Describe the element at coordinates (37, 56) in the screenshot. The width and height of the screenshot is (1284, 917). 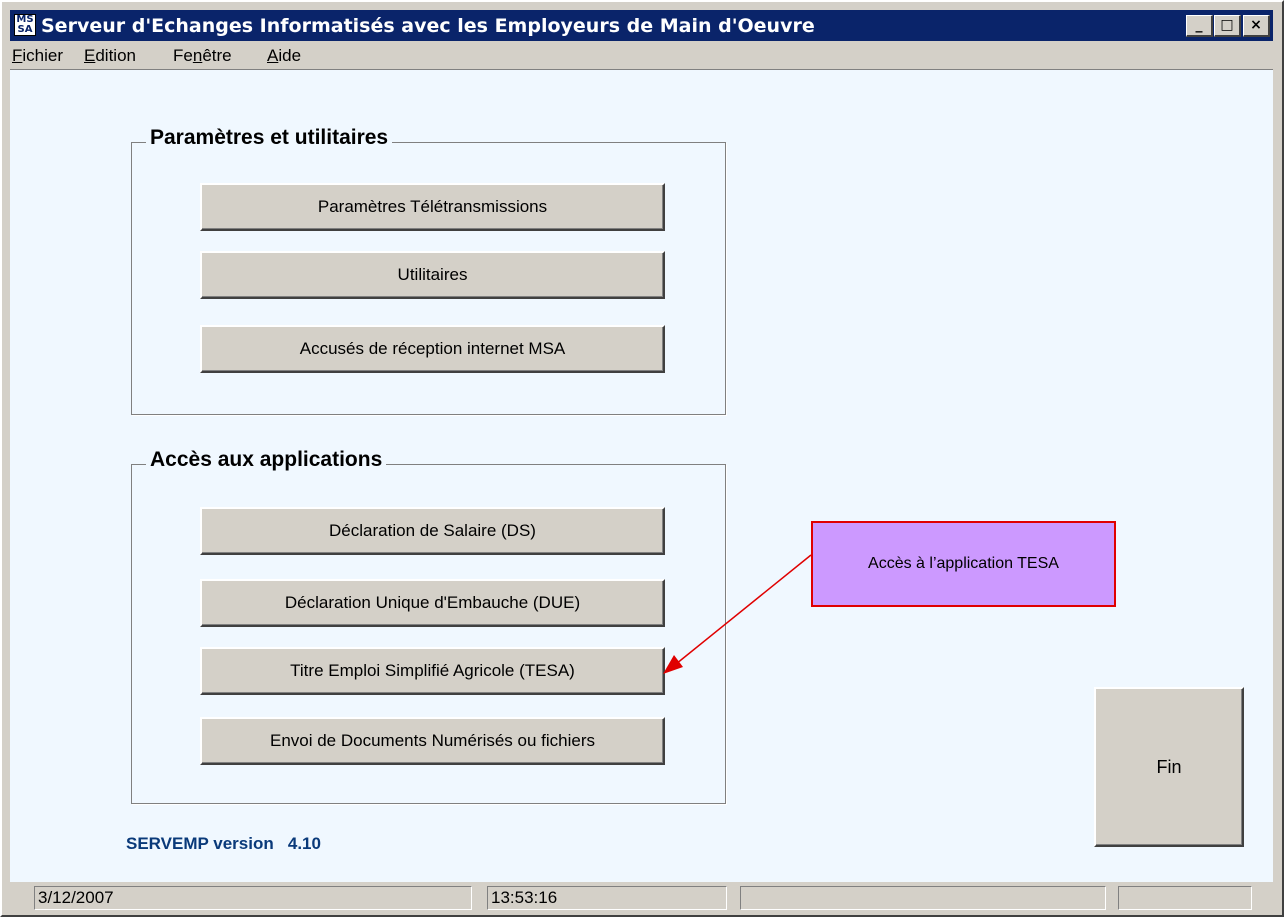
I see `menu-fichier: Fichier` at that location.